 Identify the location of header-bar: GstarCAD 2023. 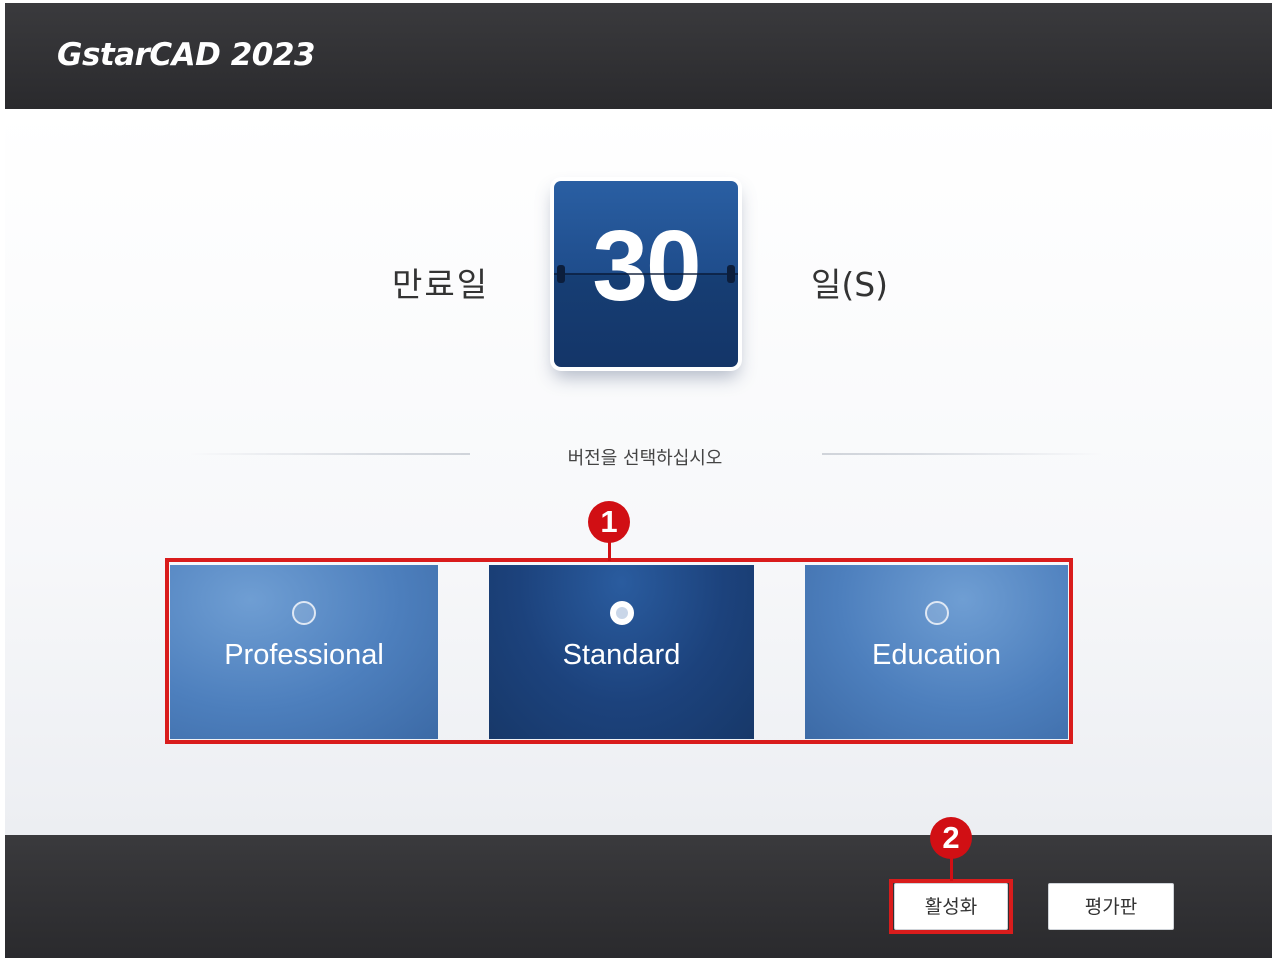
(638, 56).